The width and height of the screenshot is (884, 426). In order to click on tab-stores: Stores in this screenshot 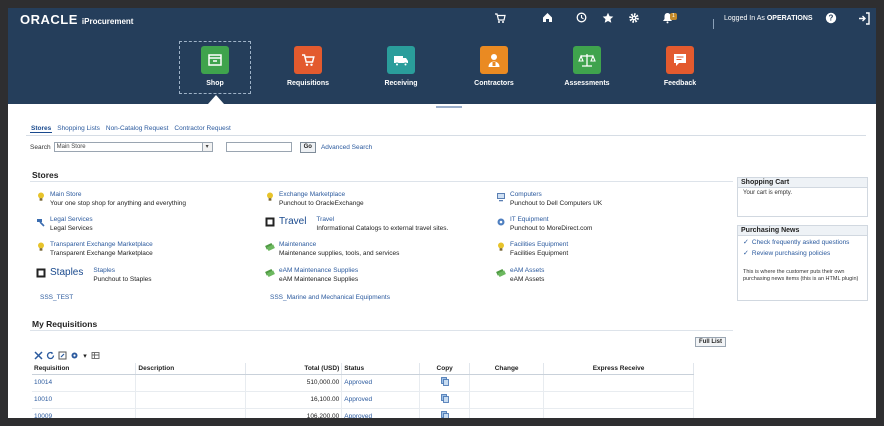, I will do `click(41, 129)`.